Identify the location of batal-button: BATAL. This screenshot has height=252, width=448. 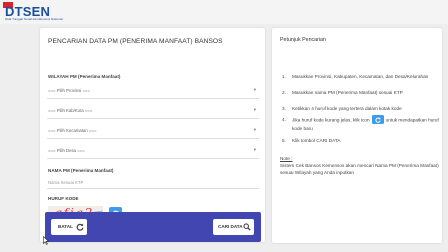
(69, 227).